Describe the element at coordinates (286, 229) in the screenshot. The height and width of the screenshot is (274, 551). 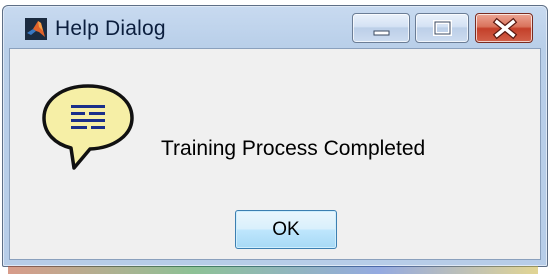
I see `ok-button: OK` at that location.